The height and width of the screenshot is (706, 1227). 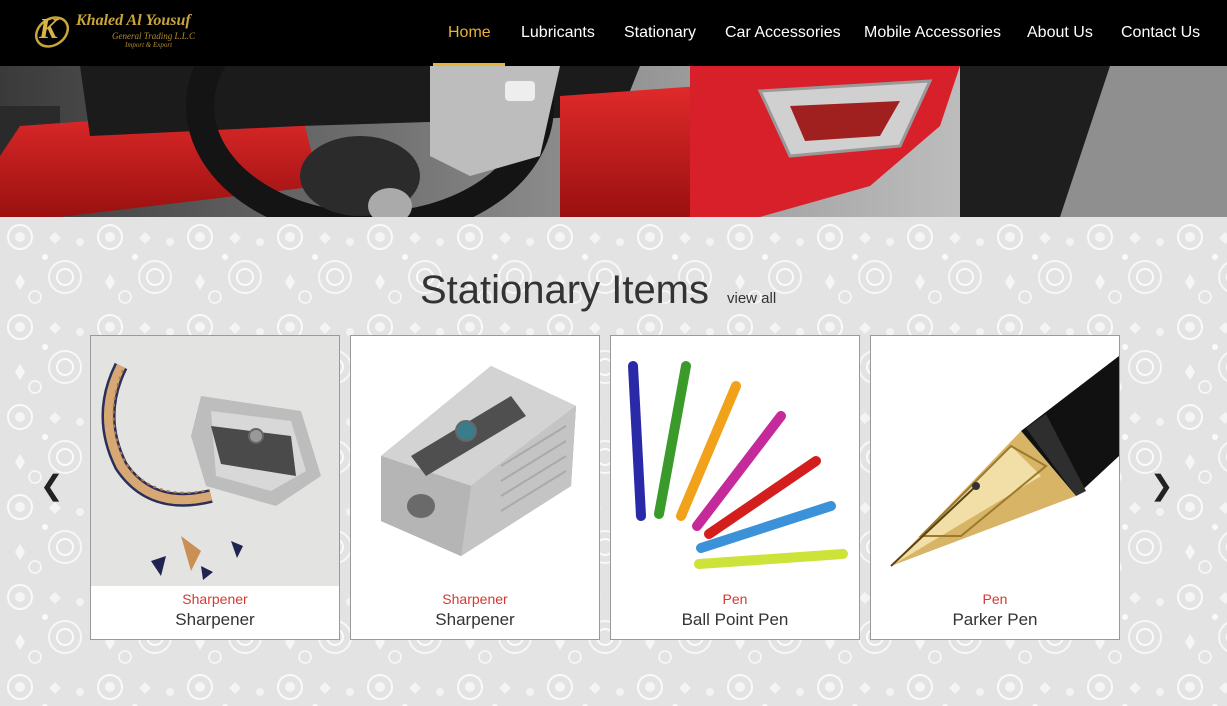 I want to click on carousel-next-icon: ❯, so click(x=1161, y=486).